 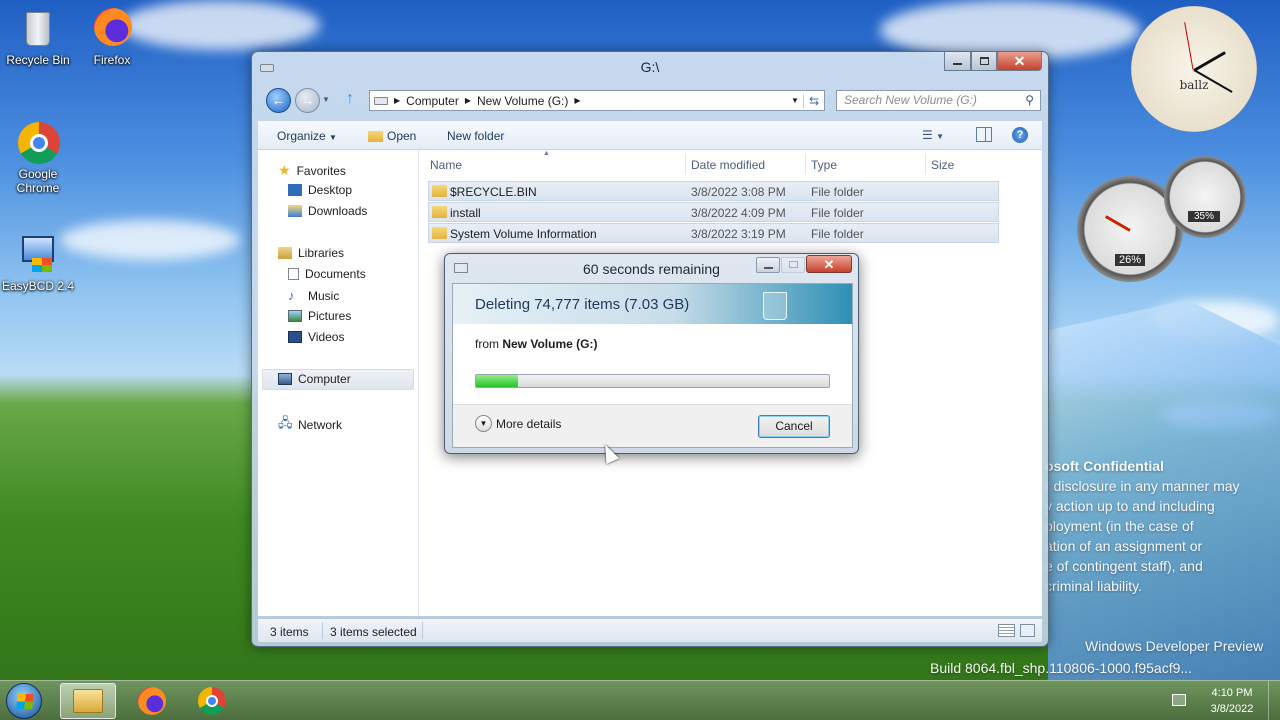 I want to click on downloads-icon, so click(x=295, y=211).